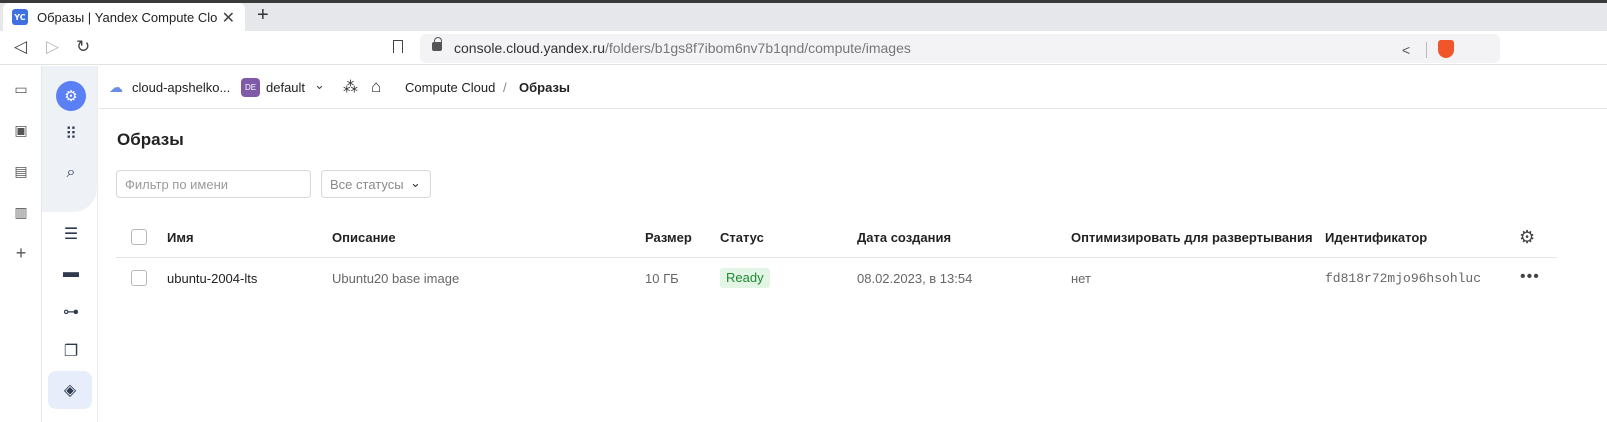 The image size is (1607, 422). Describe the element at coordinates (83, 47) in the screenshot. I see `reload-icon: ↻` at that location.